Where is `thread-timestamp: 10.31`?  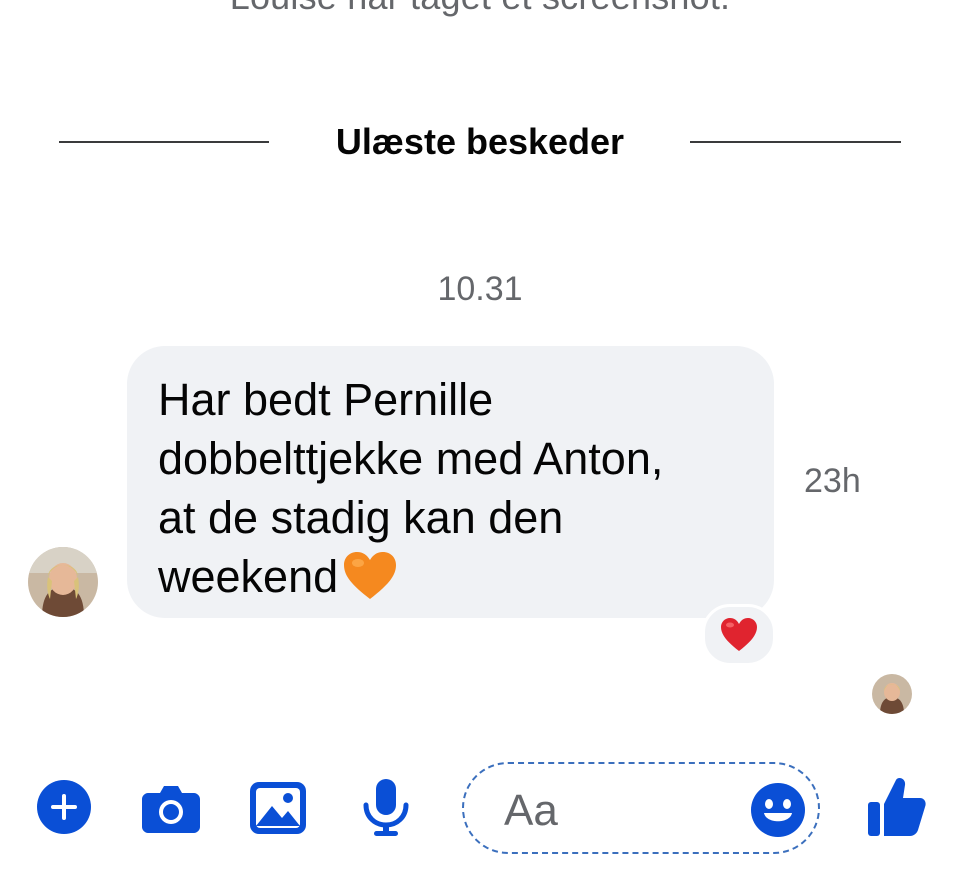
thread-timestamp: 10.31 is located at coordinates (480, 289).